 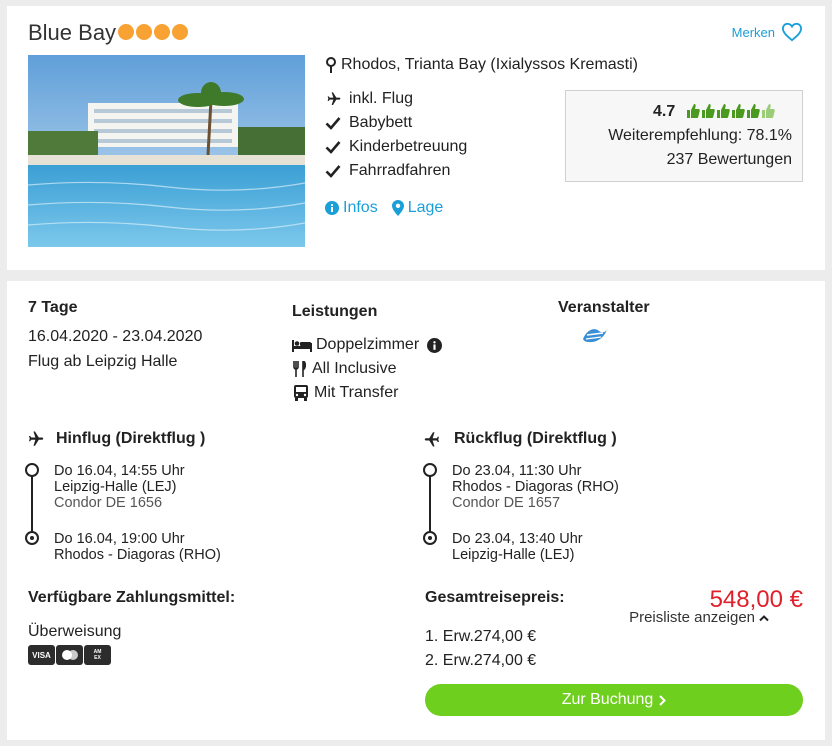 I want to click on hinflug-title: Hinflug (Direktflug ), so click(x=131, y=438).